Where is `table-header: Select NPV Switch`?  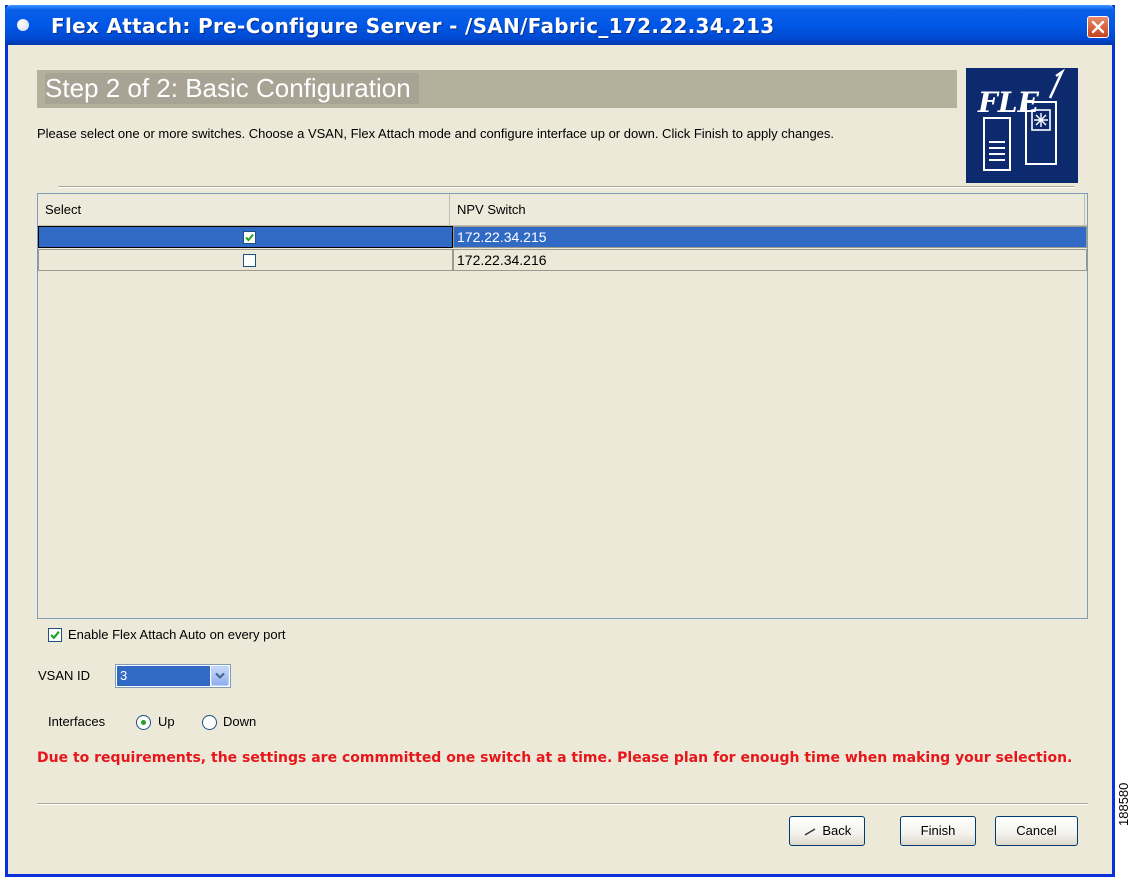 table-header: Select NPV Switch is located at coordinates (562, 210).